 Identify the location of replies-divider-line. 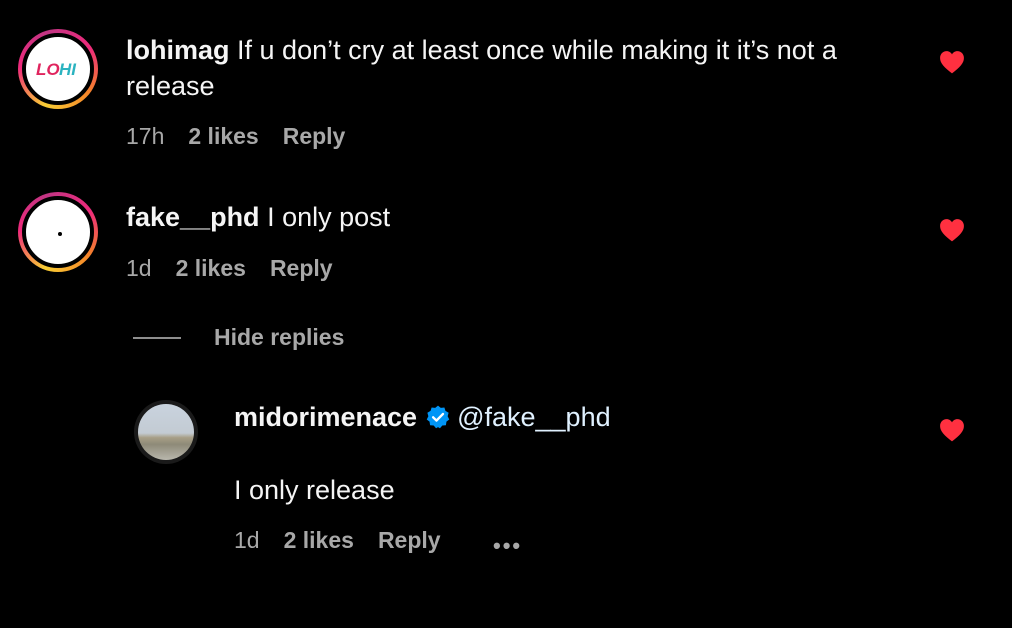
(157, 338).